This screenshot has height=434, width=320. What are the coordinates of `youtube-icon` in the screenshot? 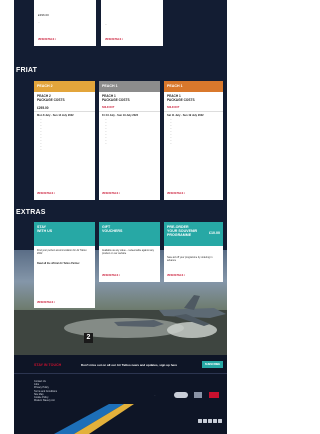 It's located at (210, 421).